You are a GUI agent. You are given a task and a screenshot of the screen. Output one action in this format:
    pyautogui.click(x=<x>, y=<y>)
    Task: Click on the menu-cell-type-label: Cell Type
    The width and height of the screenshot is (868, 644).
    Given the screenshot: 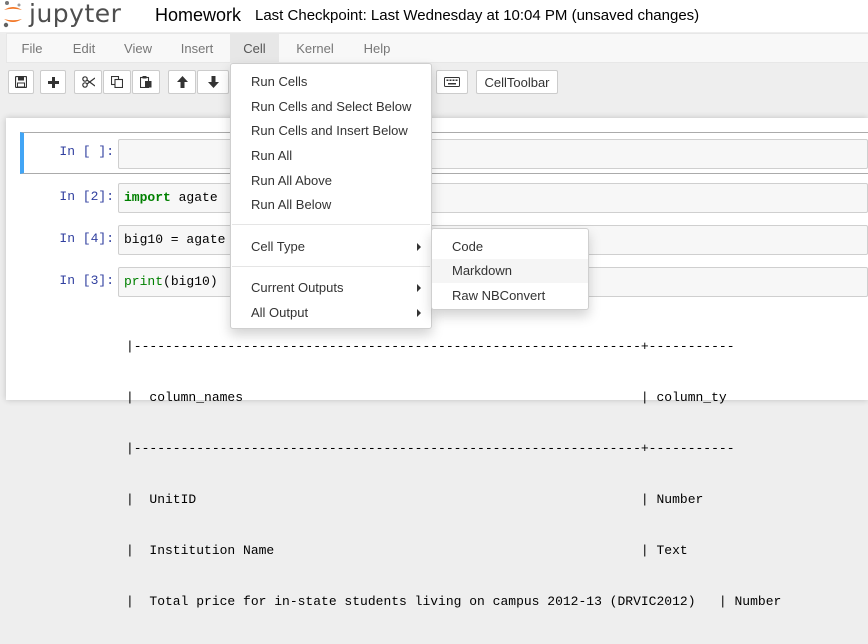 What is the action you would take?
    pyautogui.click(x=278, y=246)
    